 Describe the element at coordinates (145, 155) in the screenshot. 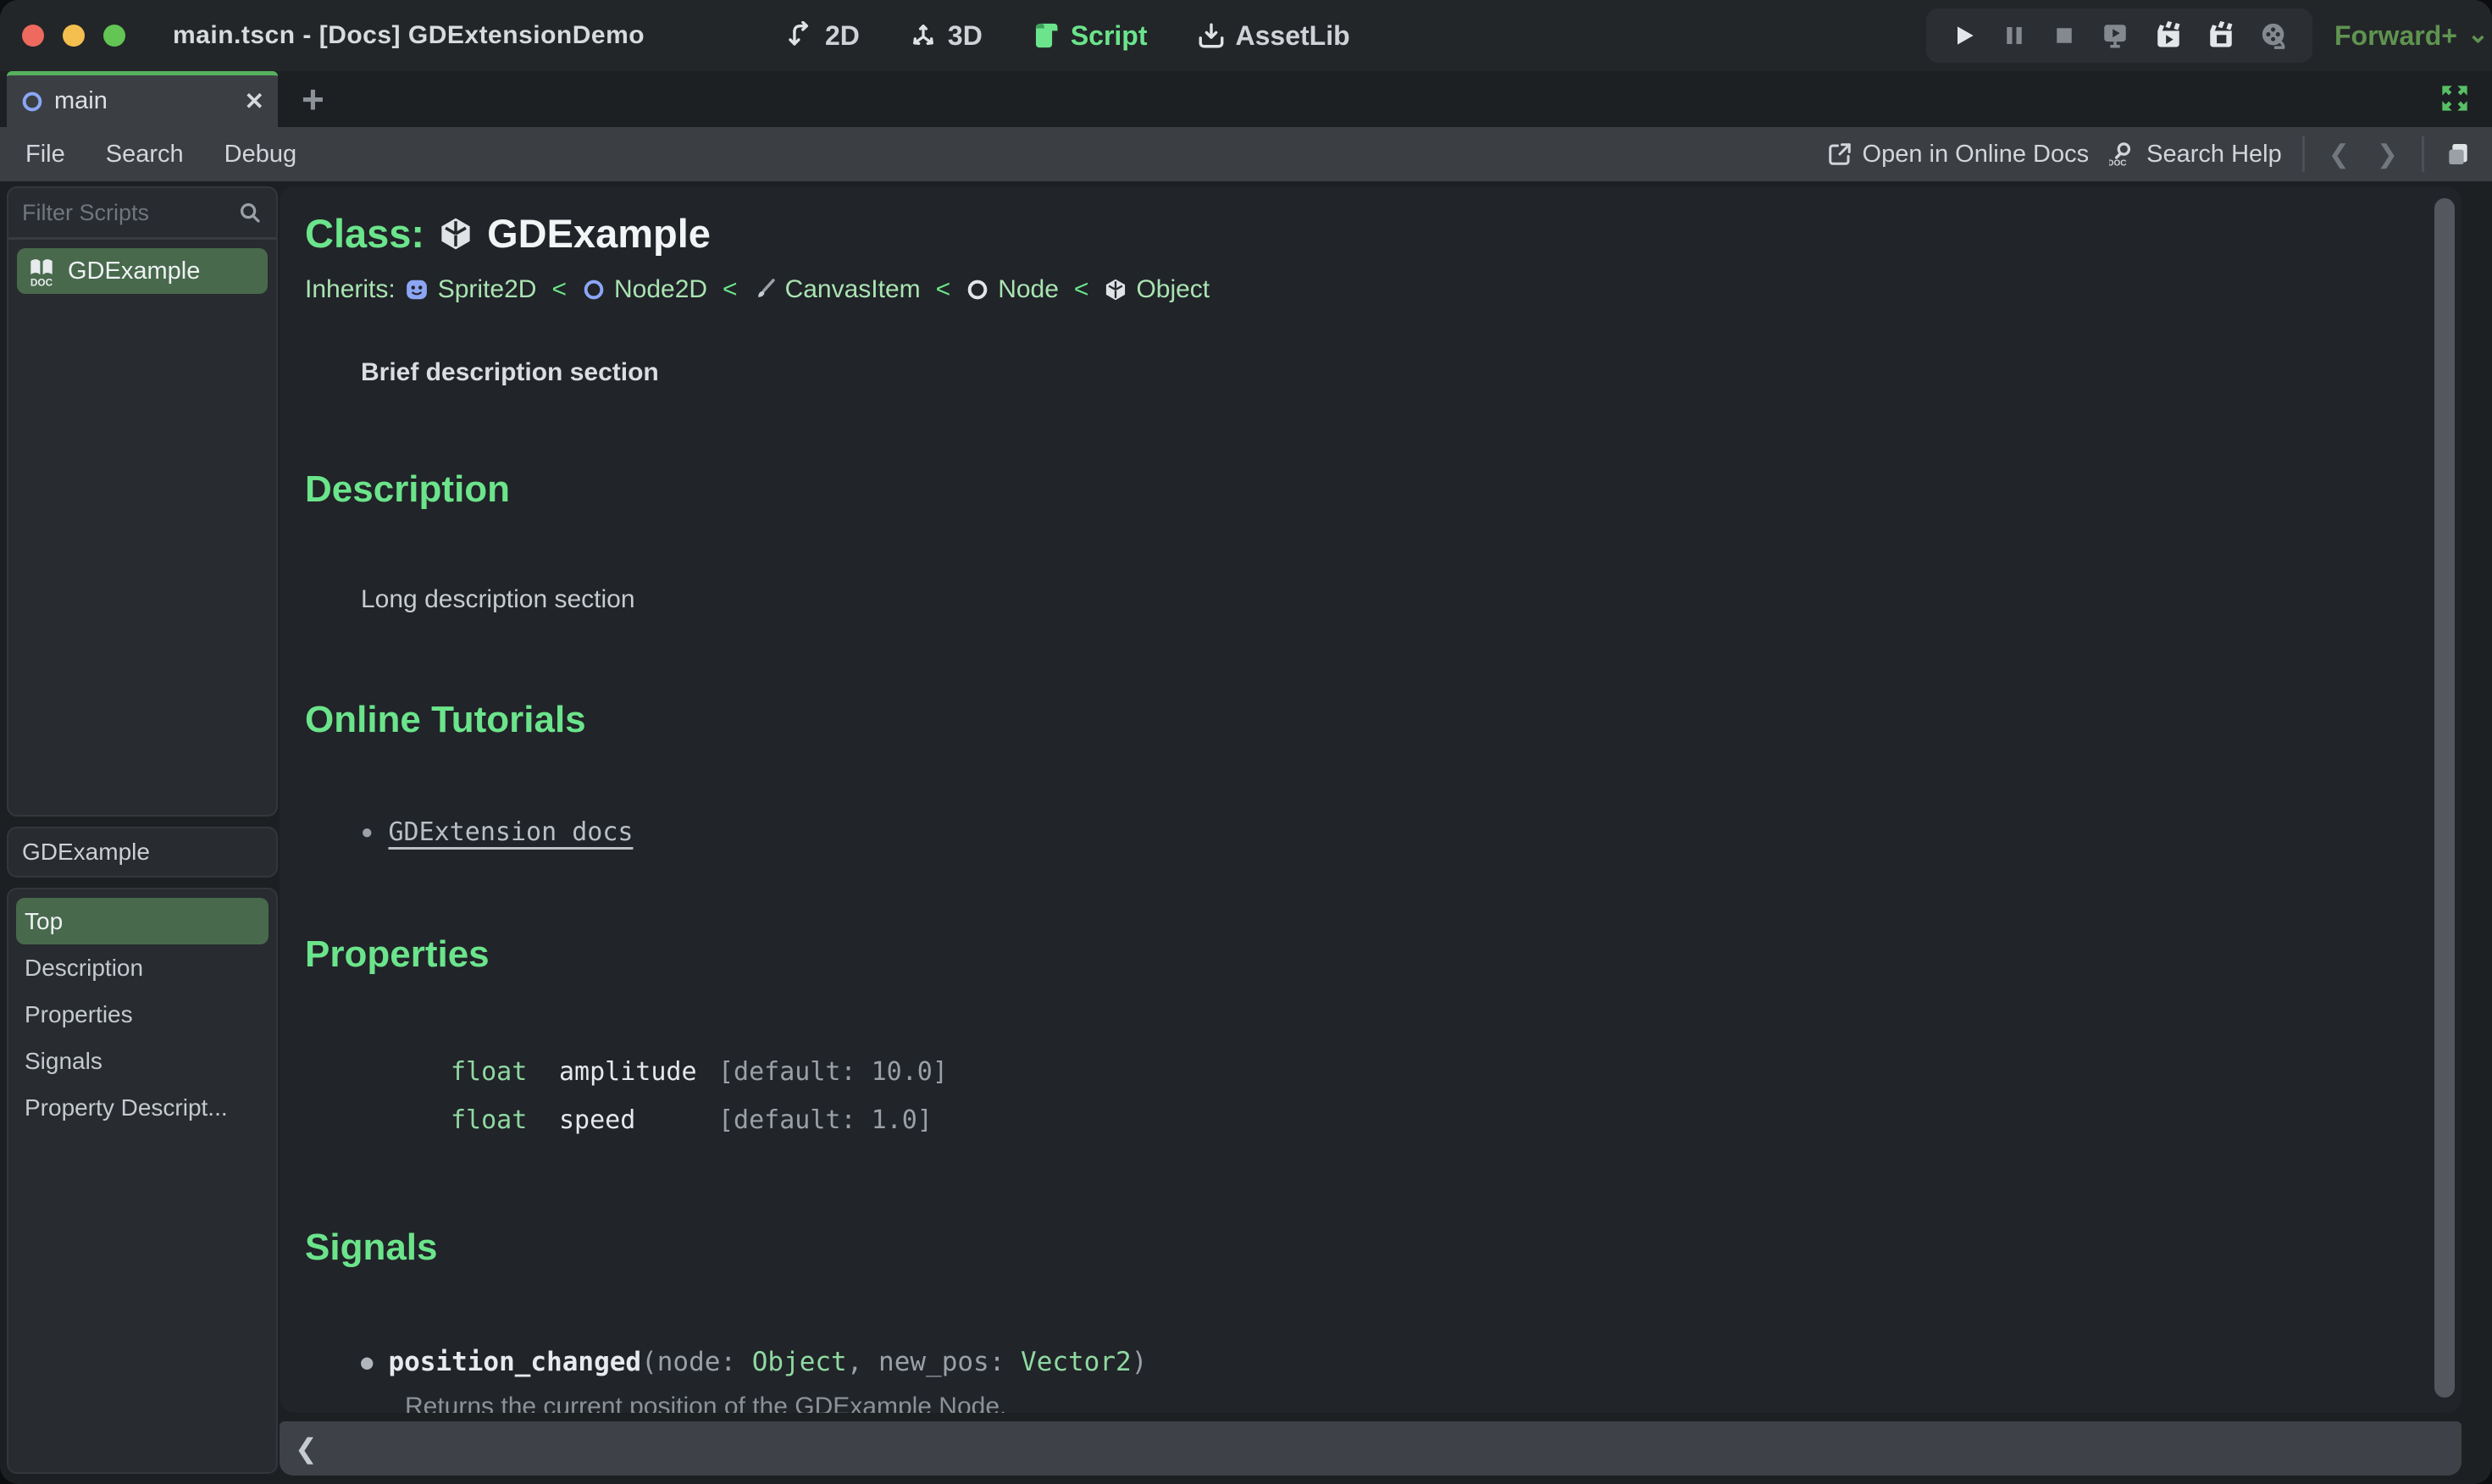

I see `menu-search: Search` at that location.